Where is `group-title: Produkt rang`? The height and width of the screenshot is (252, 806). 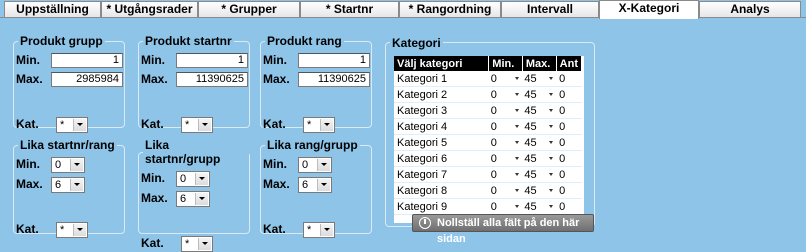 group-title: Produkt rang is located at coordinates (304, 41).